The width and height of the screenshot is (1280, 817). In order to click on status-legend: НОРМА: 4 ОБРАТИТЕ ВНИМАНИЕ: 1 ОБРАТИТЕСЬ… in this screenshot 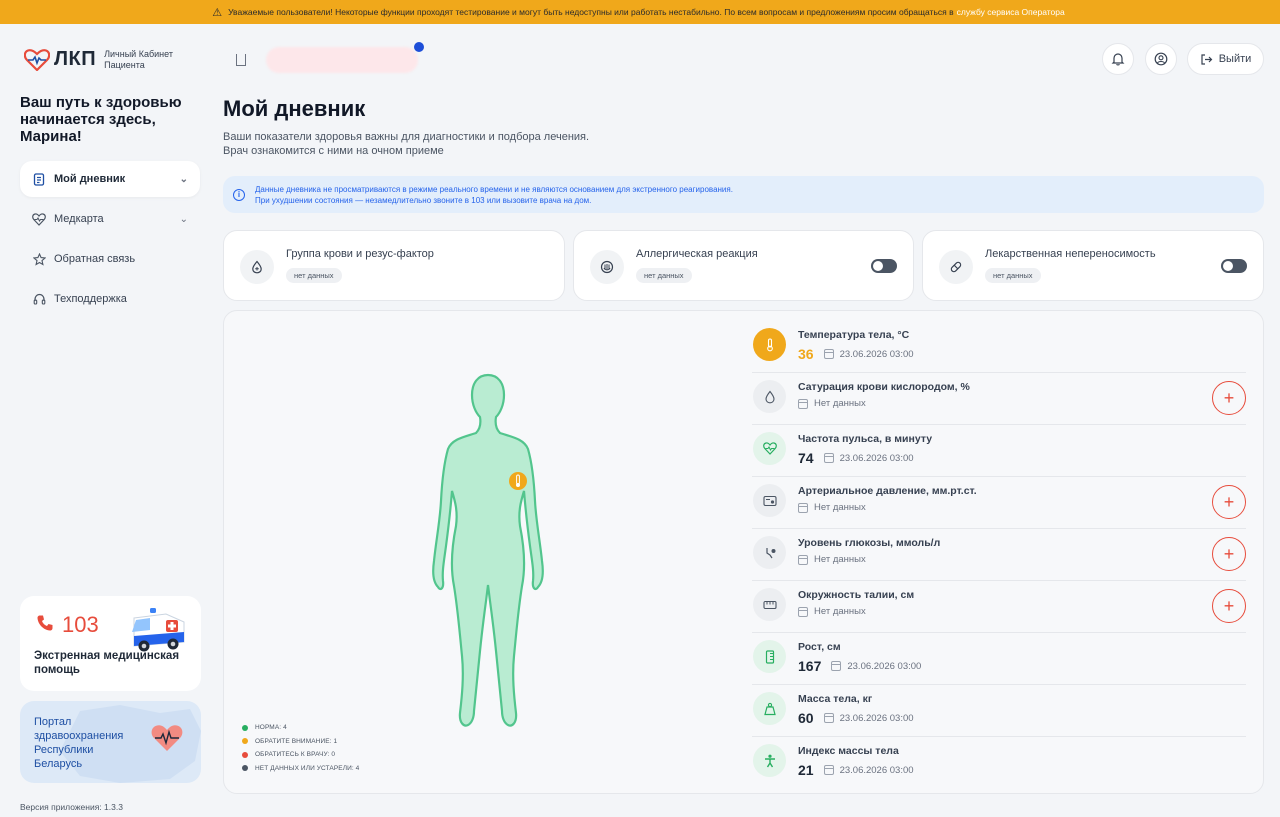, I will do `click(300, 751)`.